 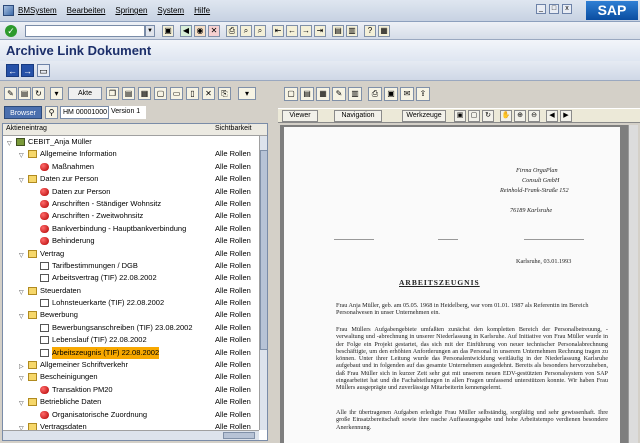 What do you see at coordinates (135, 340) in the screenshot?
I see `tree-row: Lebenslauf (TIF) 22.08.2002 Alle Rollen` at bounding box center [135, 340].